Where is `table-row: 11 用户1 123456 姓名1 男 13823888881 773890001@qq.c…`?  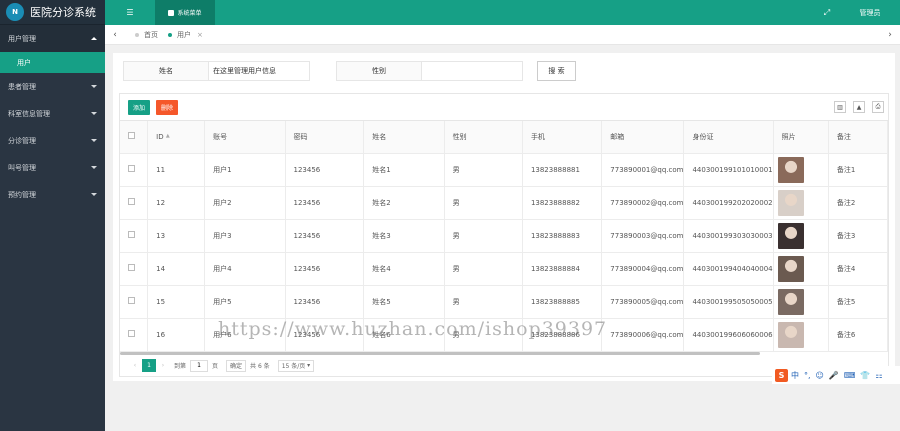 table-row: 11 用户1 123456 姓名1 男 13823888881 773890001@qq.c… is located at coordinates (504, 170).